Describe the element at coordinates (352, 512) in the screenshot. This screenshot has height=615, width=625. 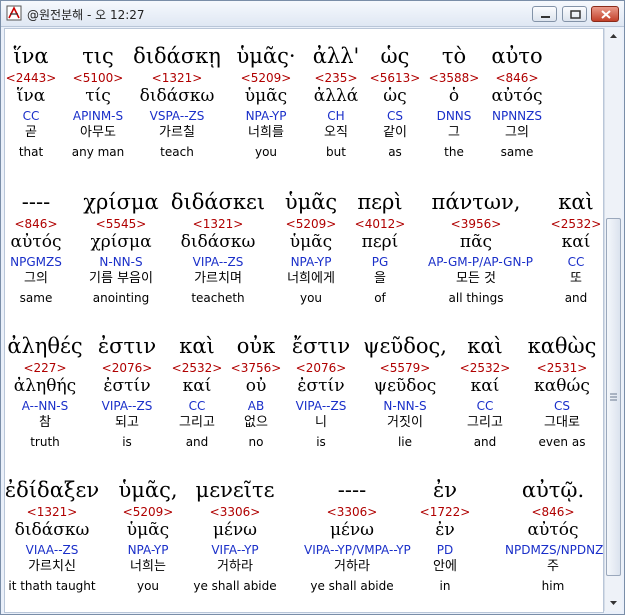
I see `strong-number: <3306>` at that location.